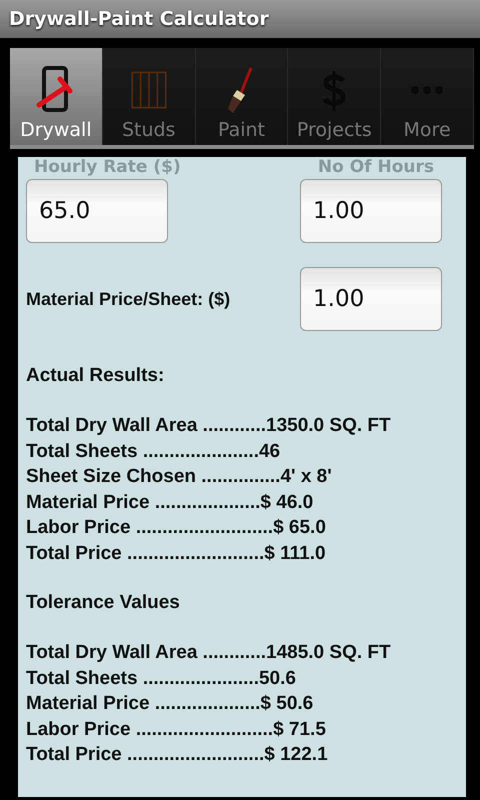 The image size is (480, 800). Describe the element at coordinates (335, 96) in the screenshot. I see `tab: Projects` at that location.